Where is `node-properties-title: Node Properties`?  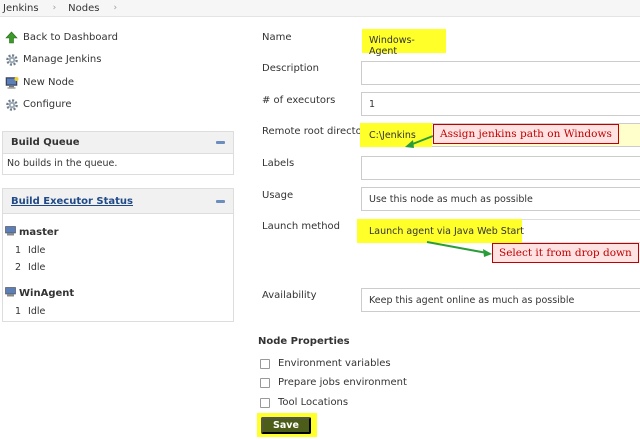 node-properties-title: Node Properties is located at coordinates (304, 341).